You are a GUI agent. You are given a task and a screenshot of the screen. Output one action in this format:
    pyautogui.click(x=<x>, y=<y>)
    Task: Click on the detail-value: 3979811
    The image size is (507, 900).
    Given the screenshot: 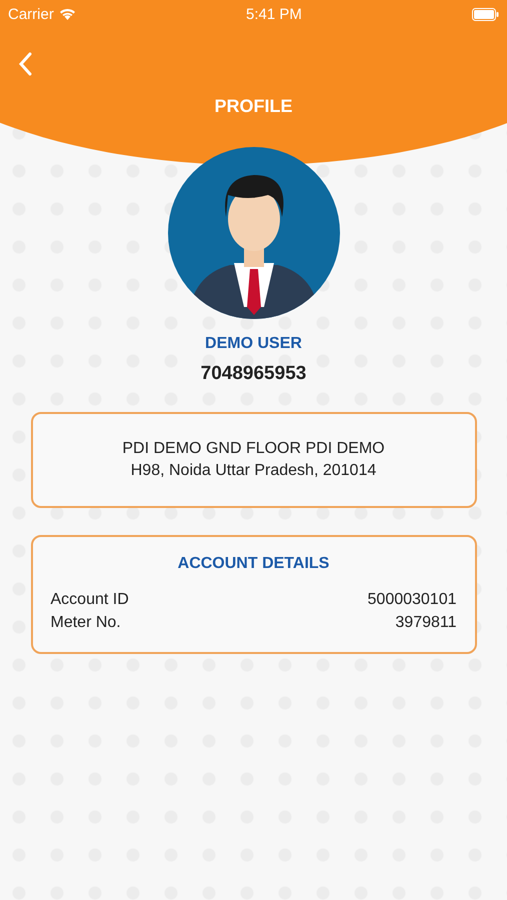 What is the action you would take?
    pyautogui.click(x=425, y=623)
    